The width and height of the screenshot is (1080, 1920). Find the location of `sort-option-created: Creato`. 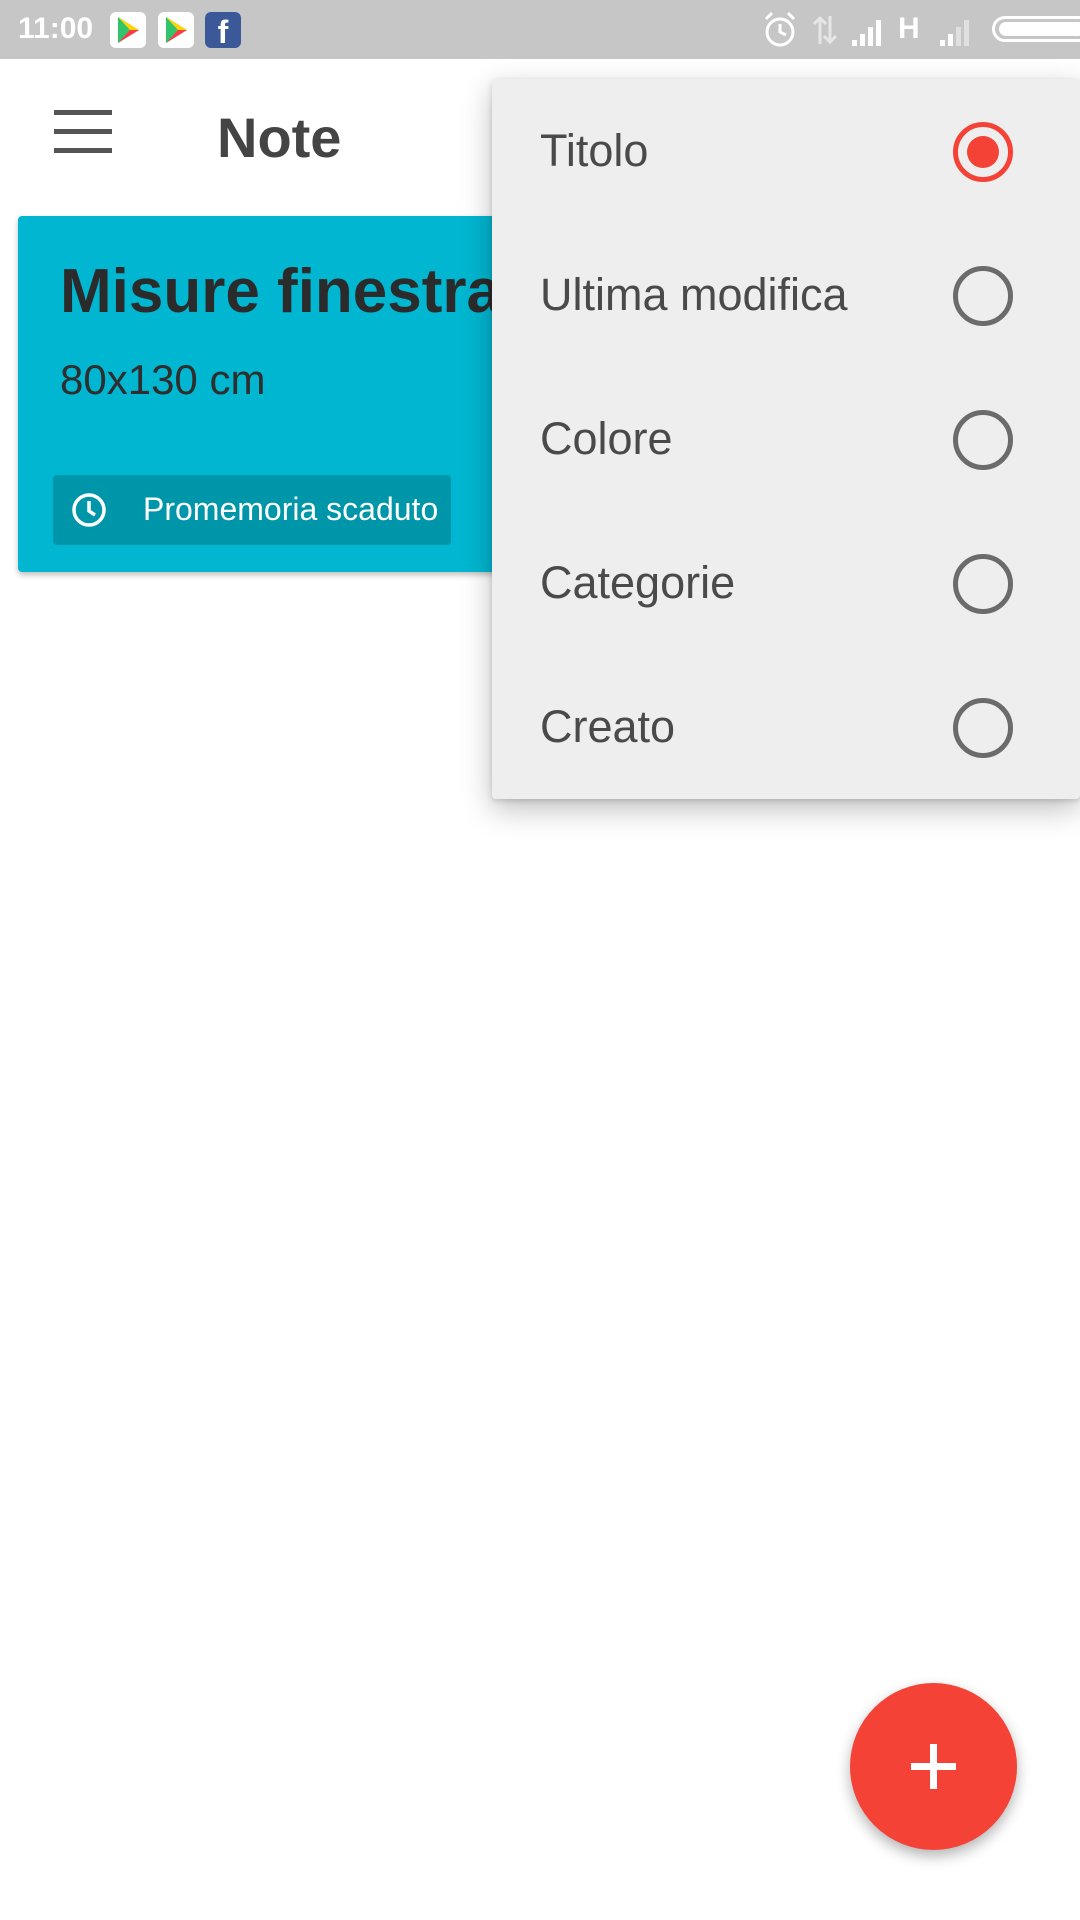

sort-option-created: Creato is located at coordinates (786, 727).